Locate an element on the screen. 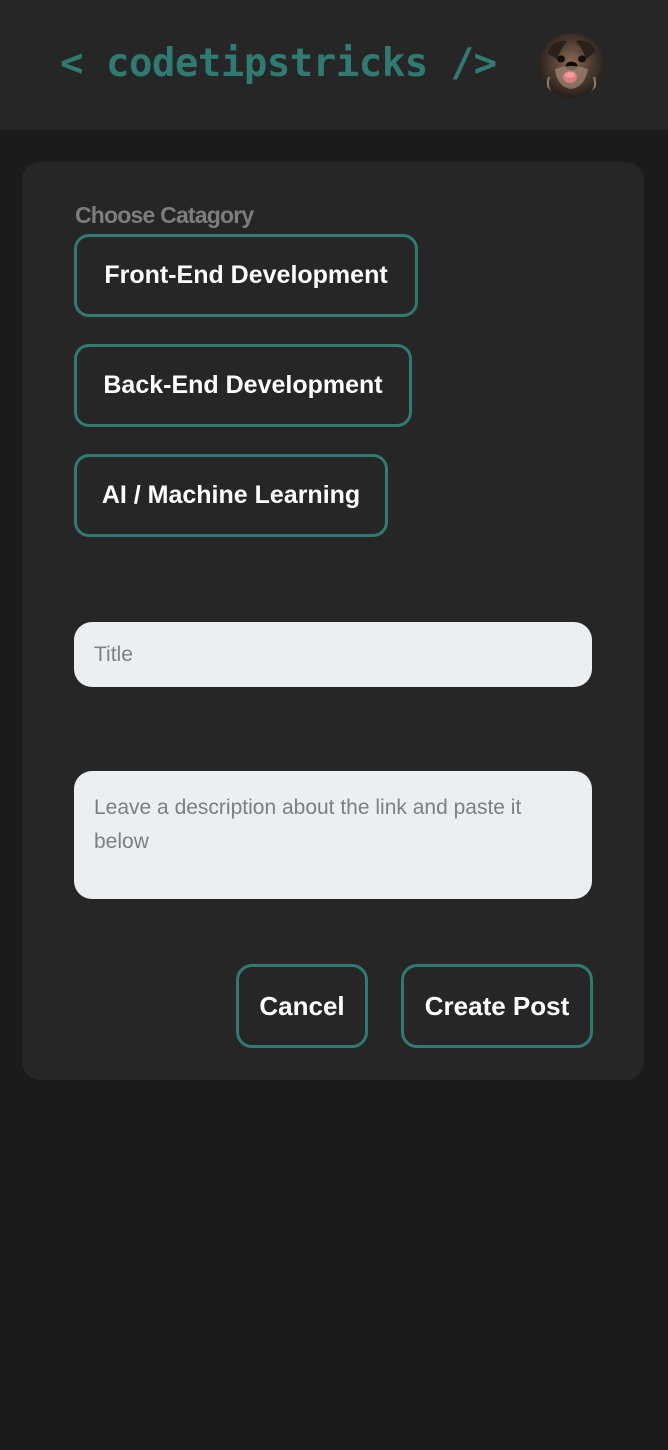 Image resolution: width=668 pixels, height=1450 pixels. description-textarea is located at coordinates (333, 835).